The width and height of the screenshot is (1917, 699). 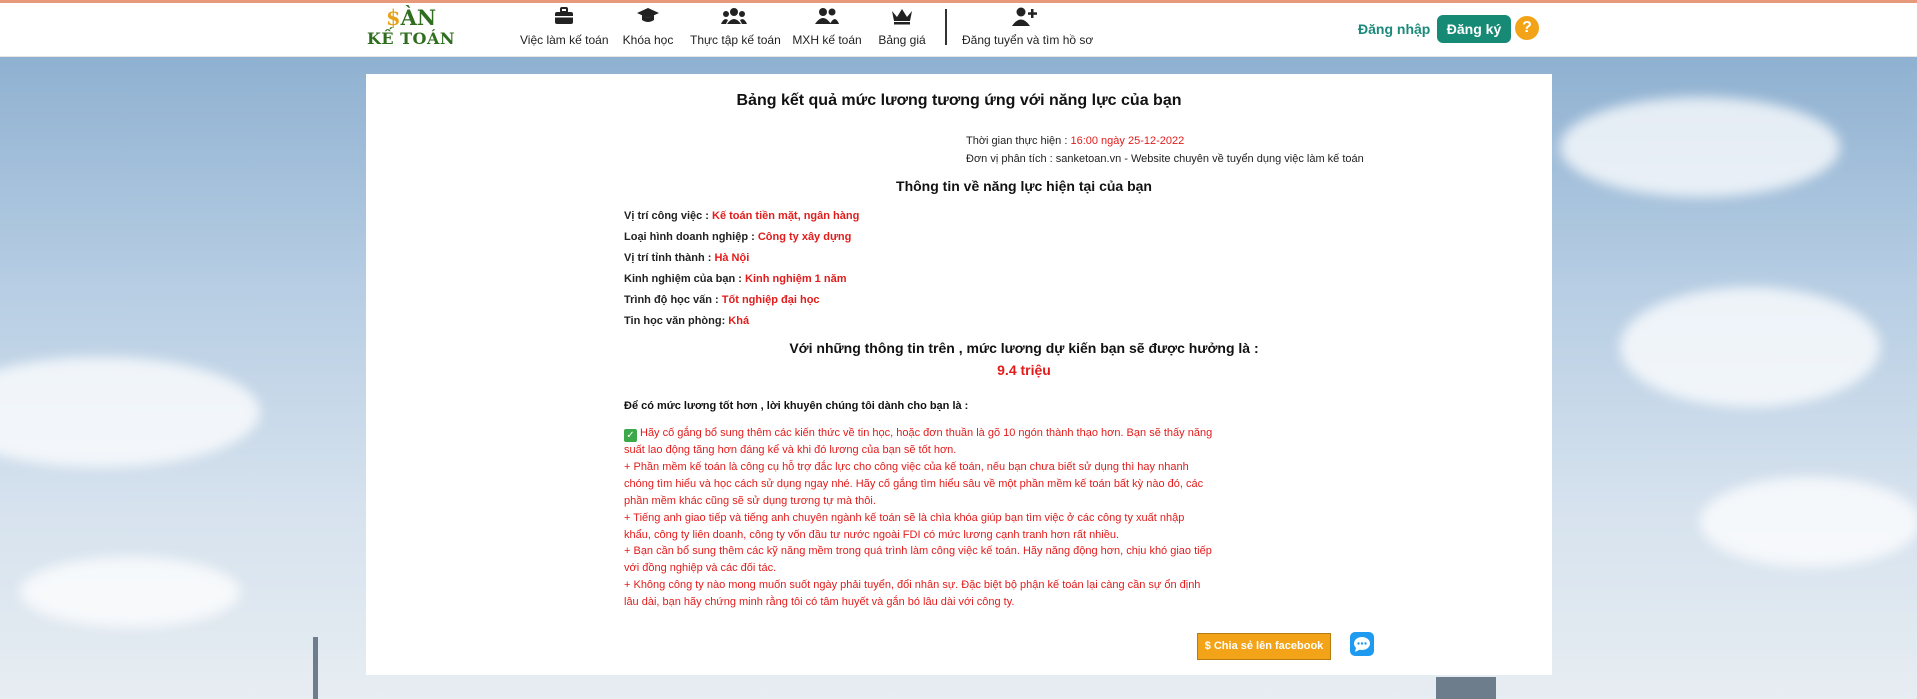 I want to click on nav-label: Đăng tuyển và tìm hồ sơ, so click(x=1028, y=40).